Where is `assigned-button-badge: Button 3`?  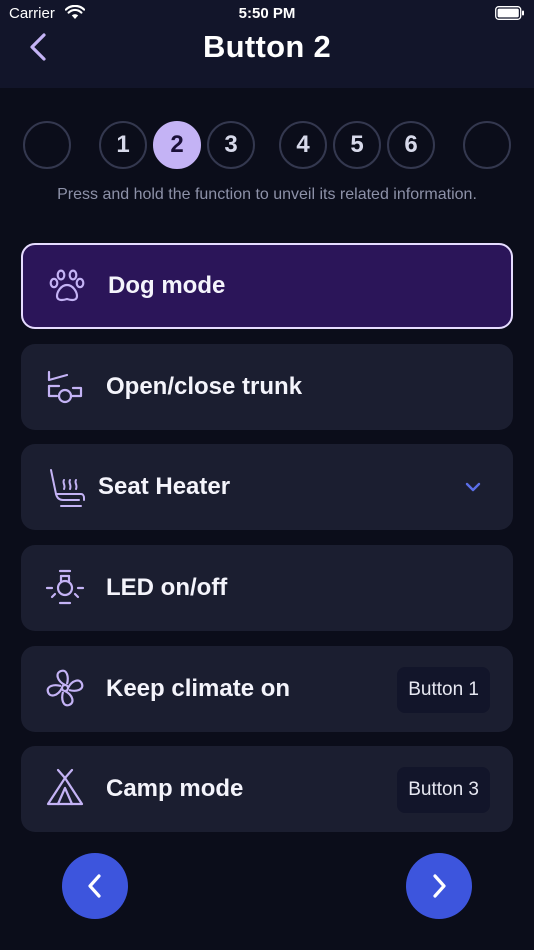 assigned-button-badge: Button 3 is located at coordinates (443, 790).